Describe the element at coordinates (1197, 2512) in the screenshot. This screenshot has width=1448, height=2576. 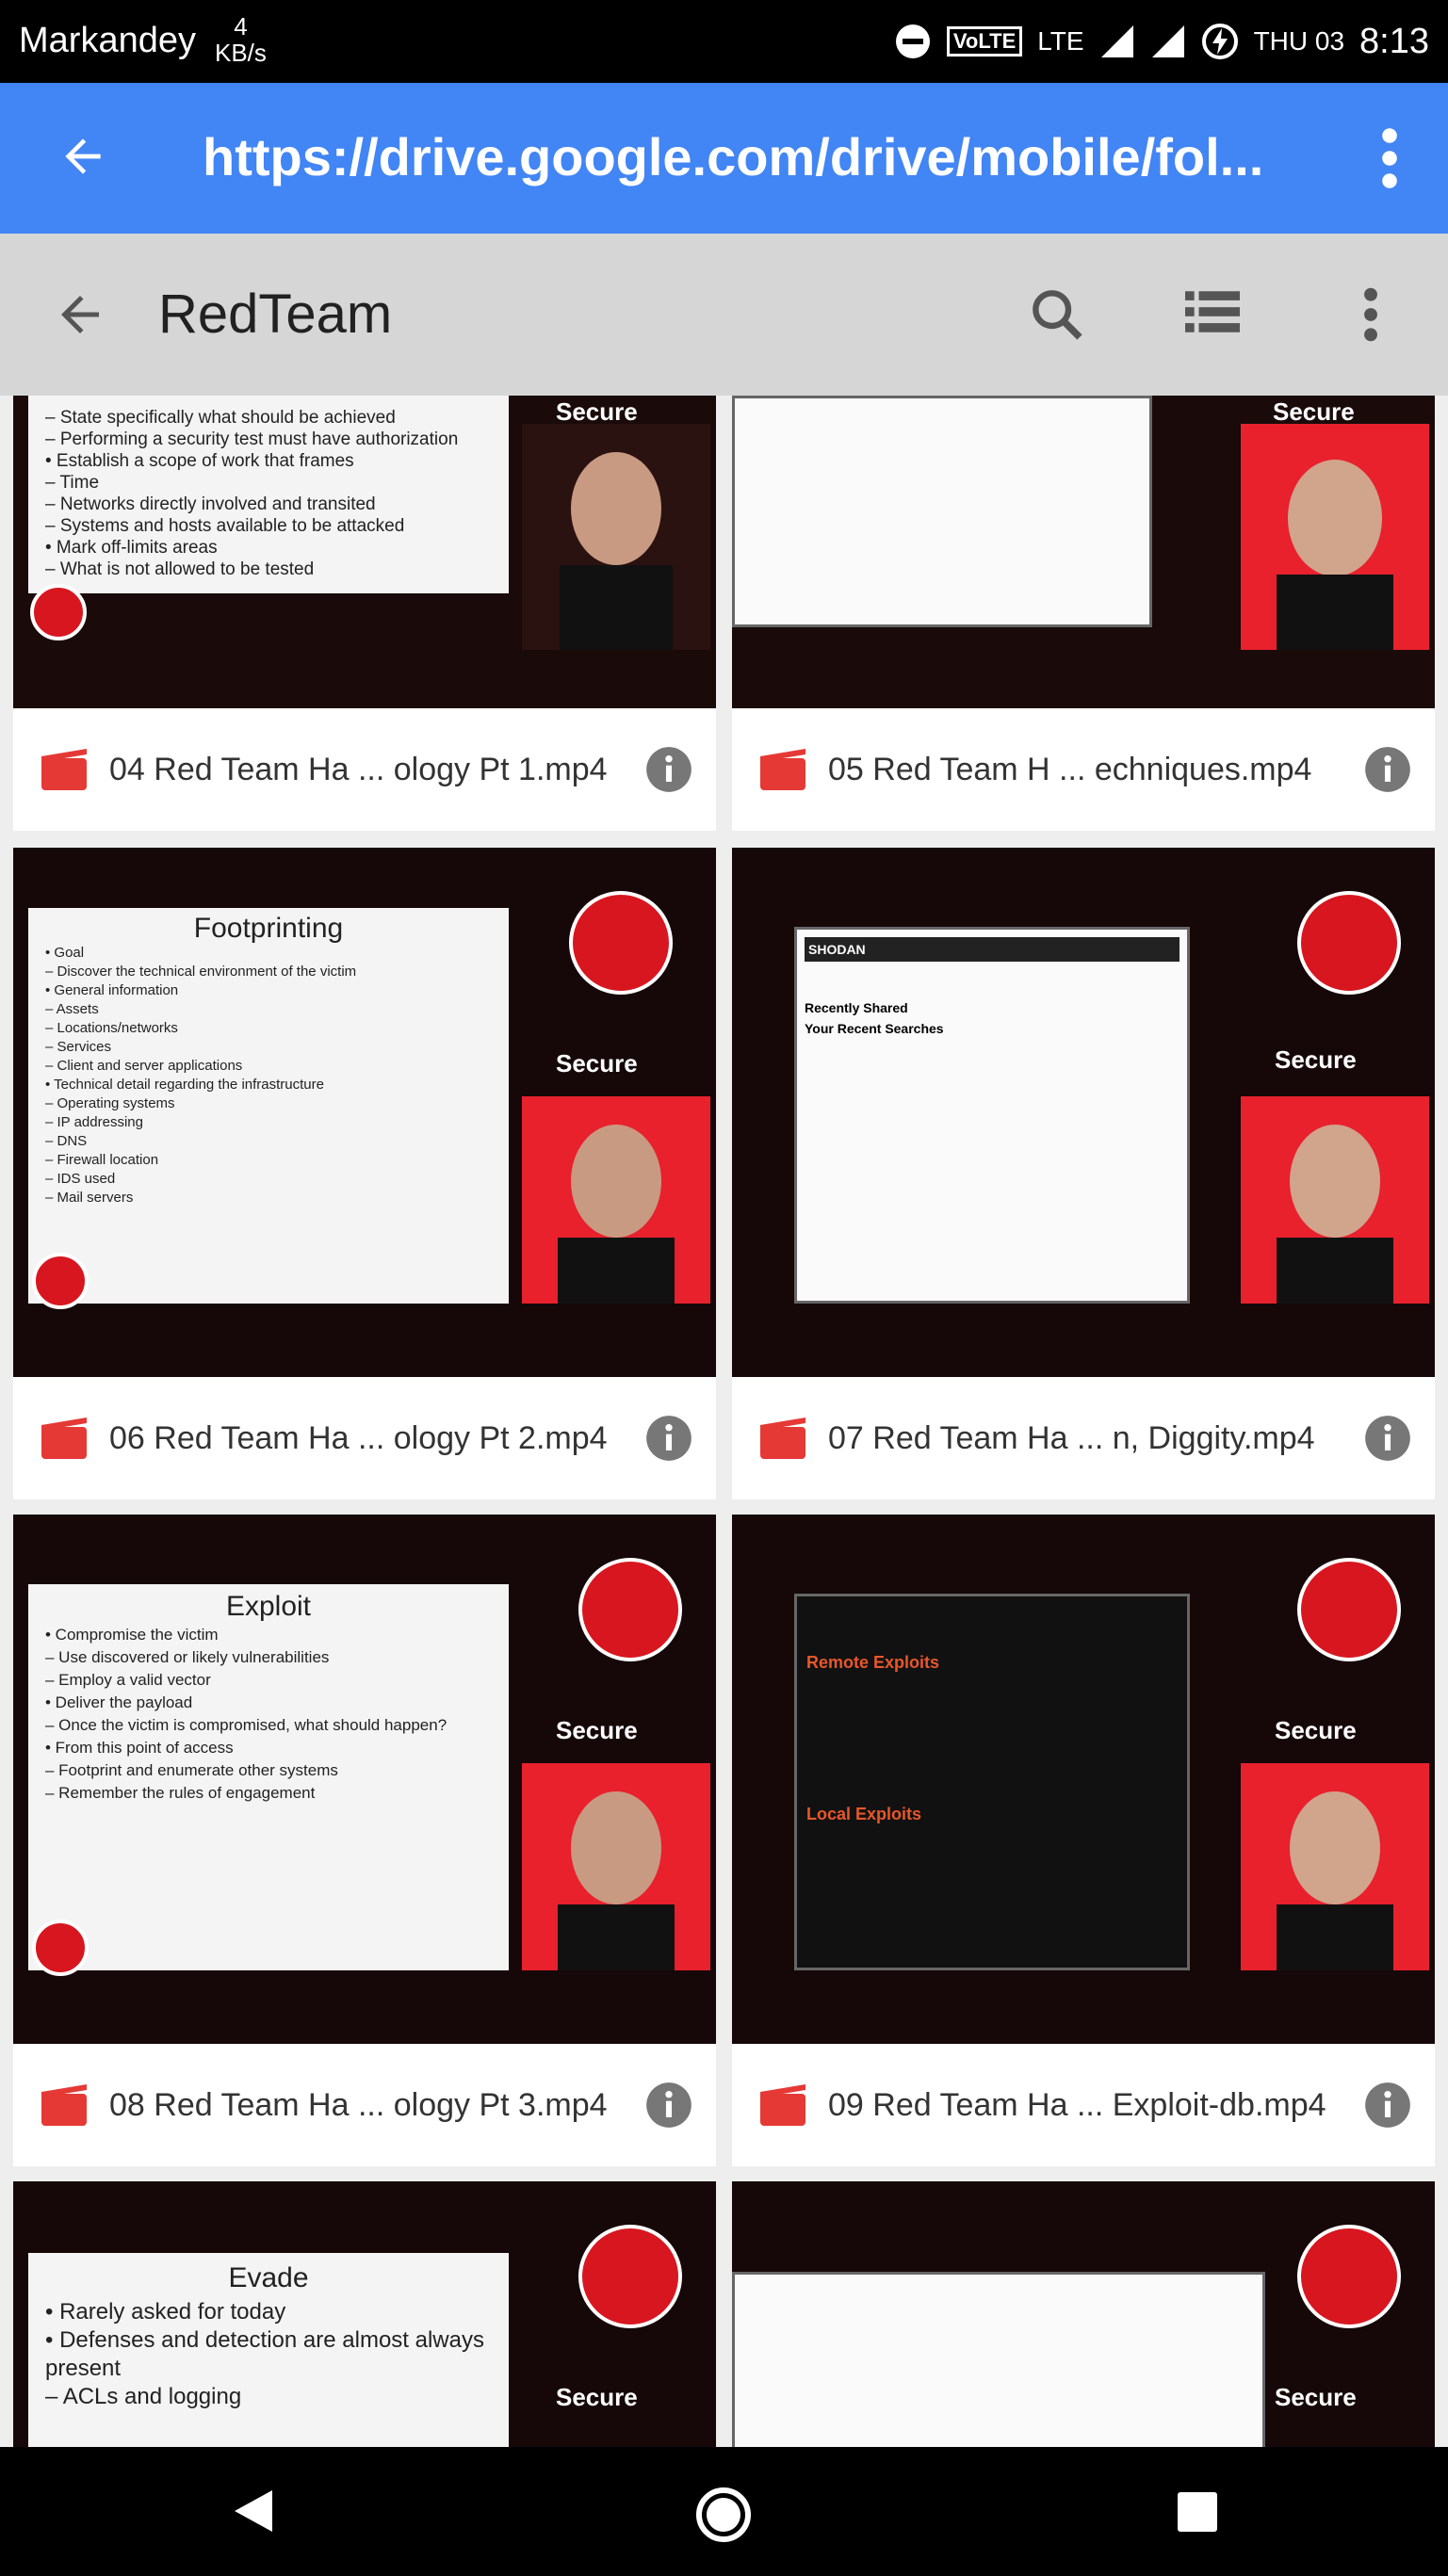
I see `nav-recents-icon` at that location.